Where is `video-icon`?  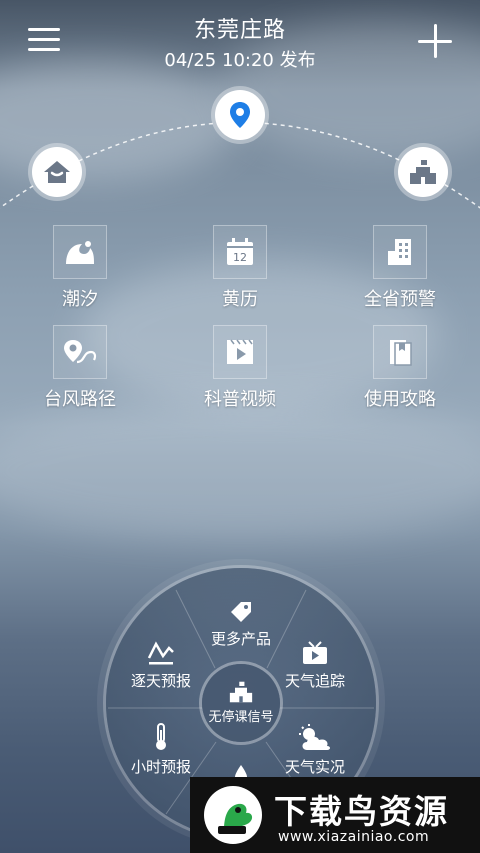
video-icon is located at coordinates (240, 352).